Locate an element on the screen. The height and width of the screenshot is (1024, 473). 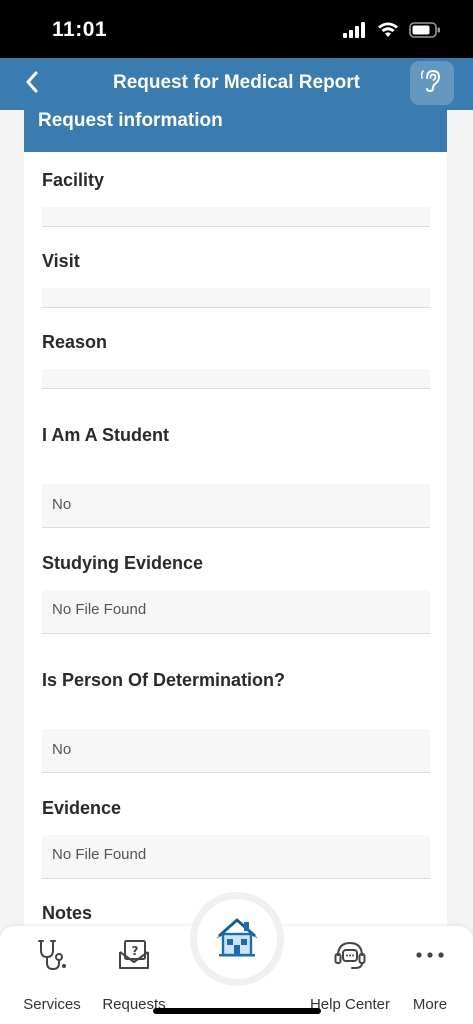
notes-label: Notes is located at coordinates (67, 913).